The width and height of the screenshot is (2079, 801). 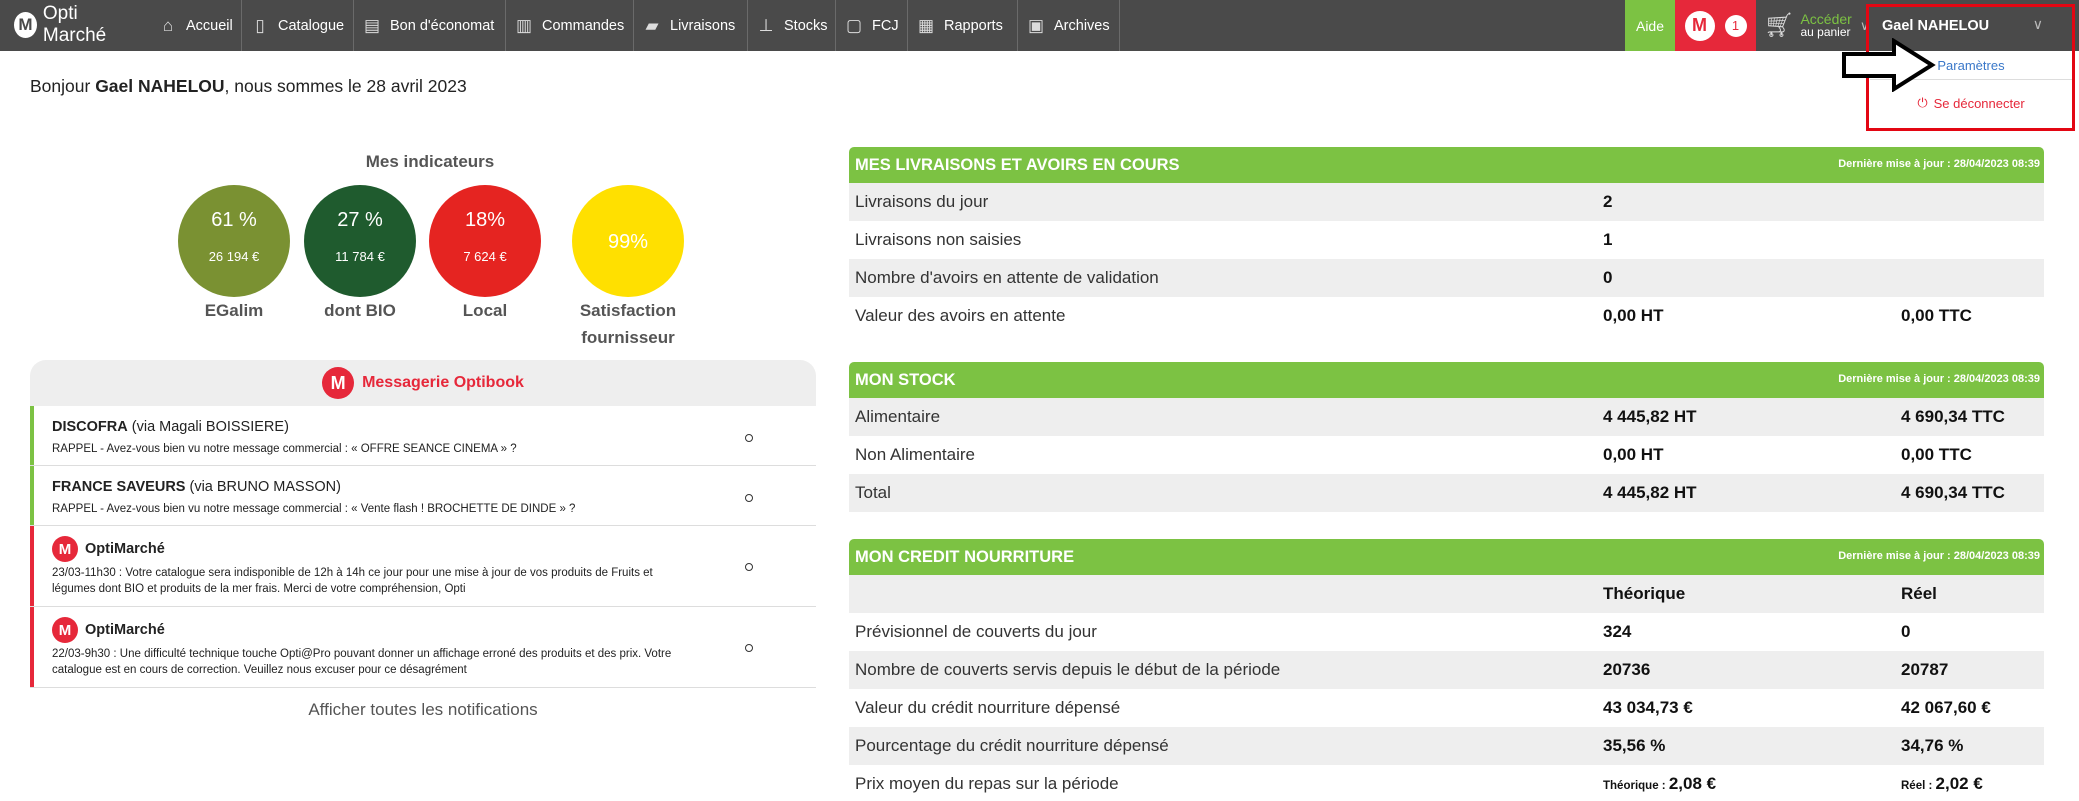 I want to click on nav-accueil: ⌂ Accueil, so click(x=196, y=25).